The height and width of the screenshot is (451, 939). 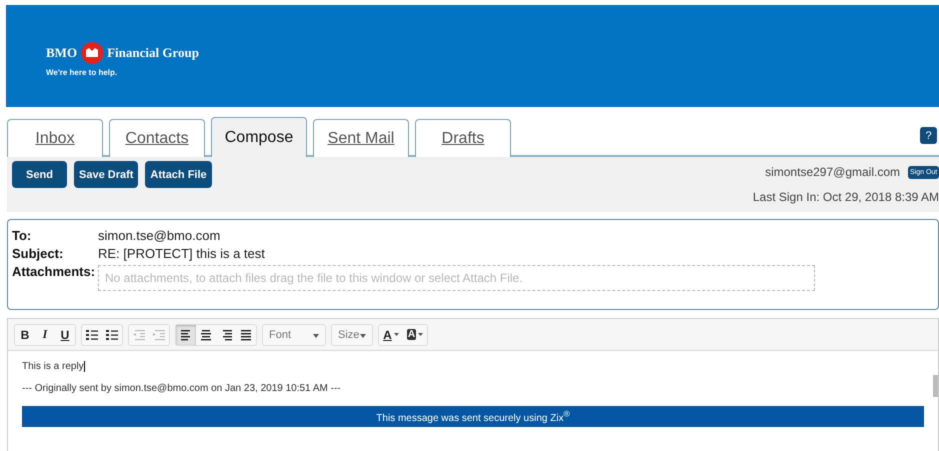 I want to click on brand-name: BMO, so click(x=62, y=52).